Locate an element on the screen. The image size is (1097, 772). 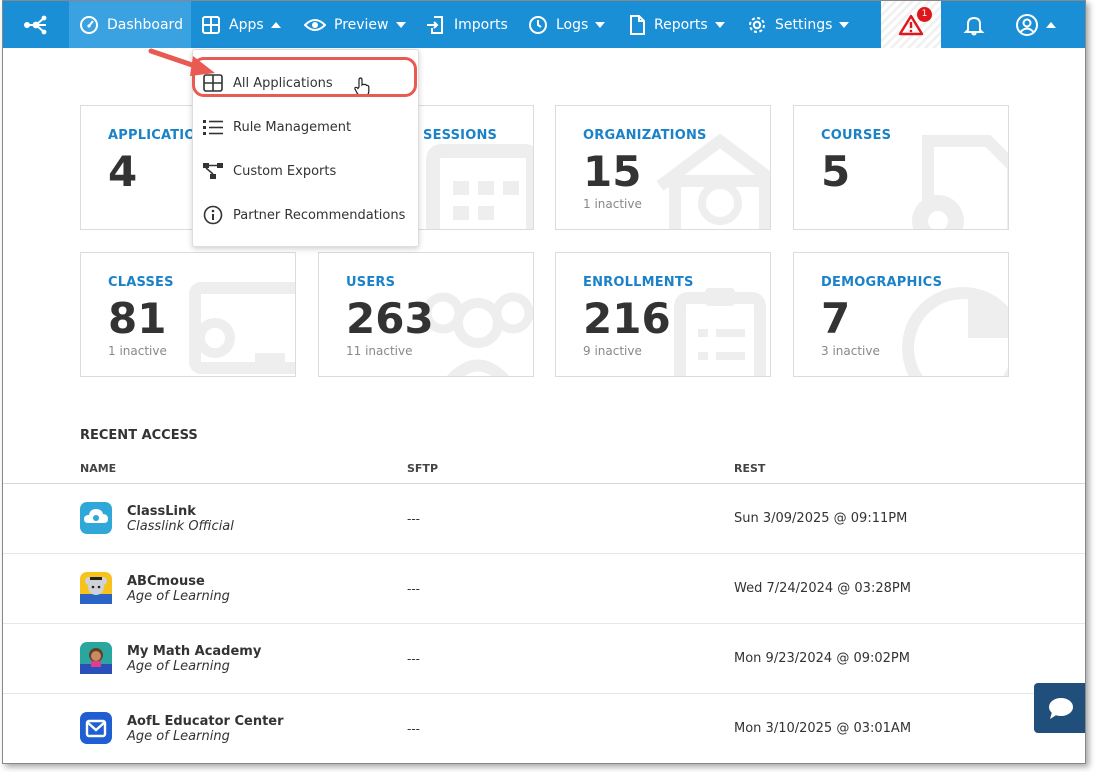
menu-item-partner-recommendations: Partner Recommendations is located at coordinates (305, 215).